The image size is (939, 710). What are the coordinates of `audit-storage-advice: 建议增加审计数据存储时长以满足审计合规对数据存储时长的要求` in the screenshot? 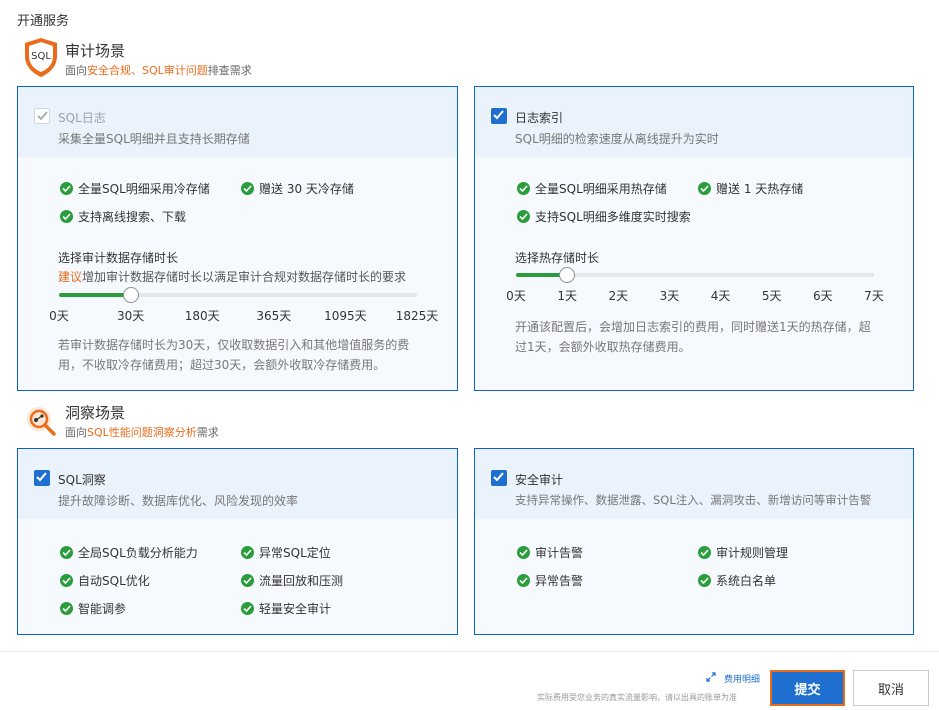 It's located at (232, 277).